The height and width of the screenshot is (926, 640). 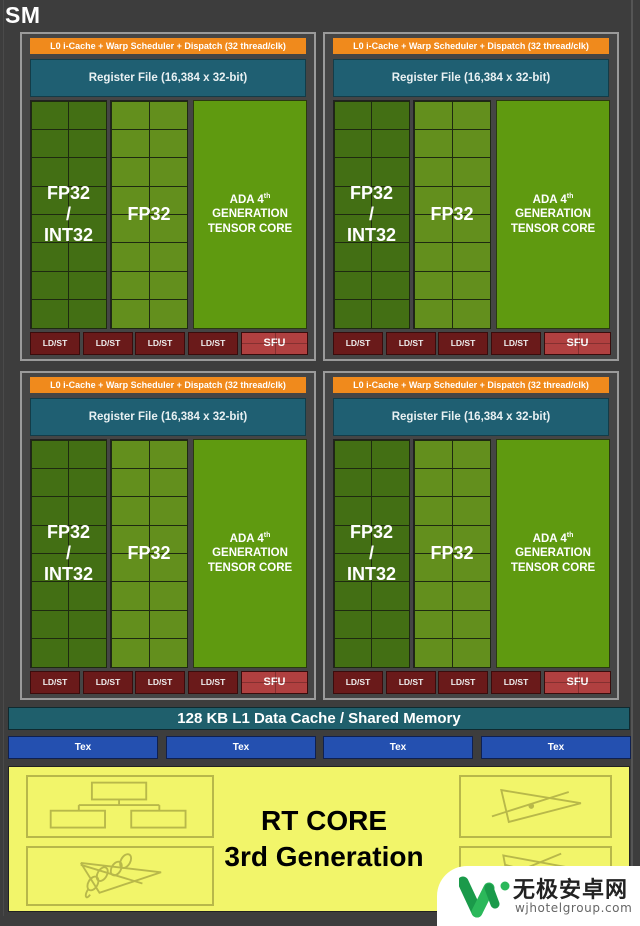 I want to click on fp32-int32-column: FP32/INT32, so click(x=68, y=553).